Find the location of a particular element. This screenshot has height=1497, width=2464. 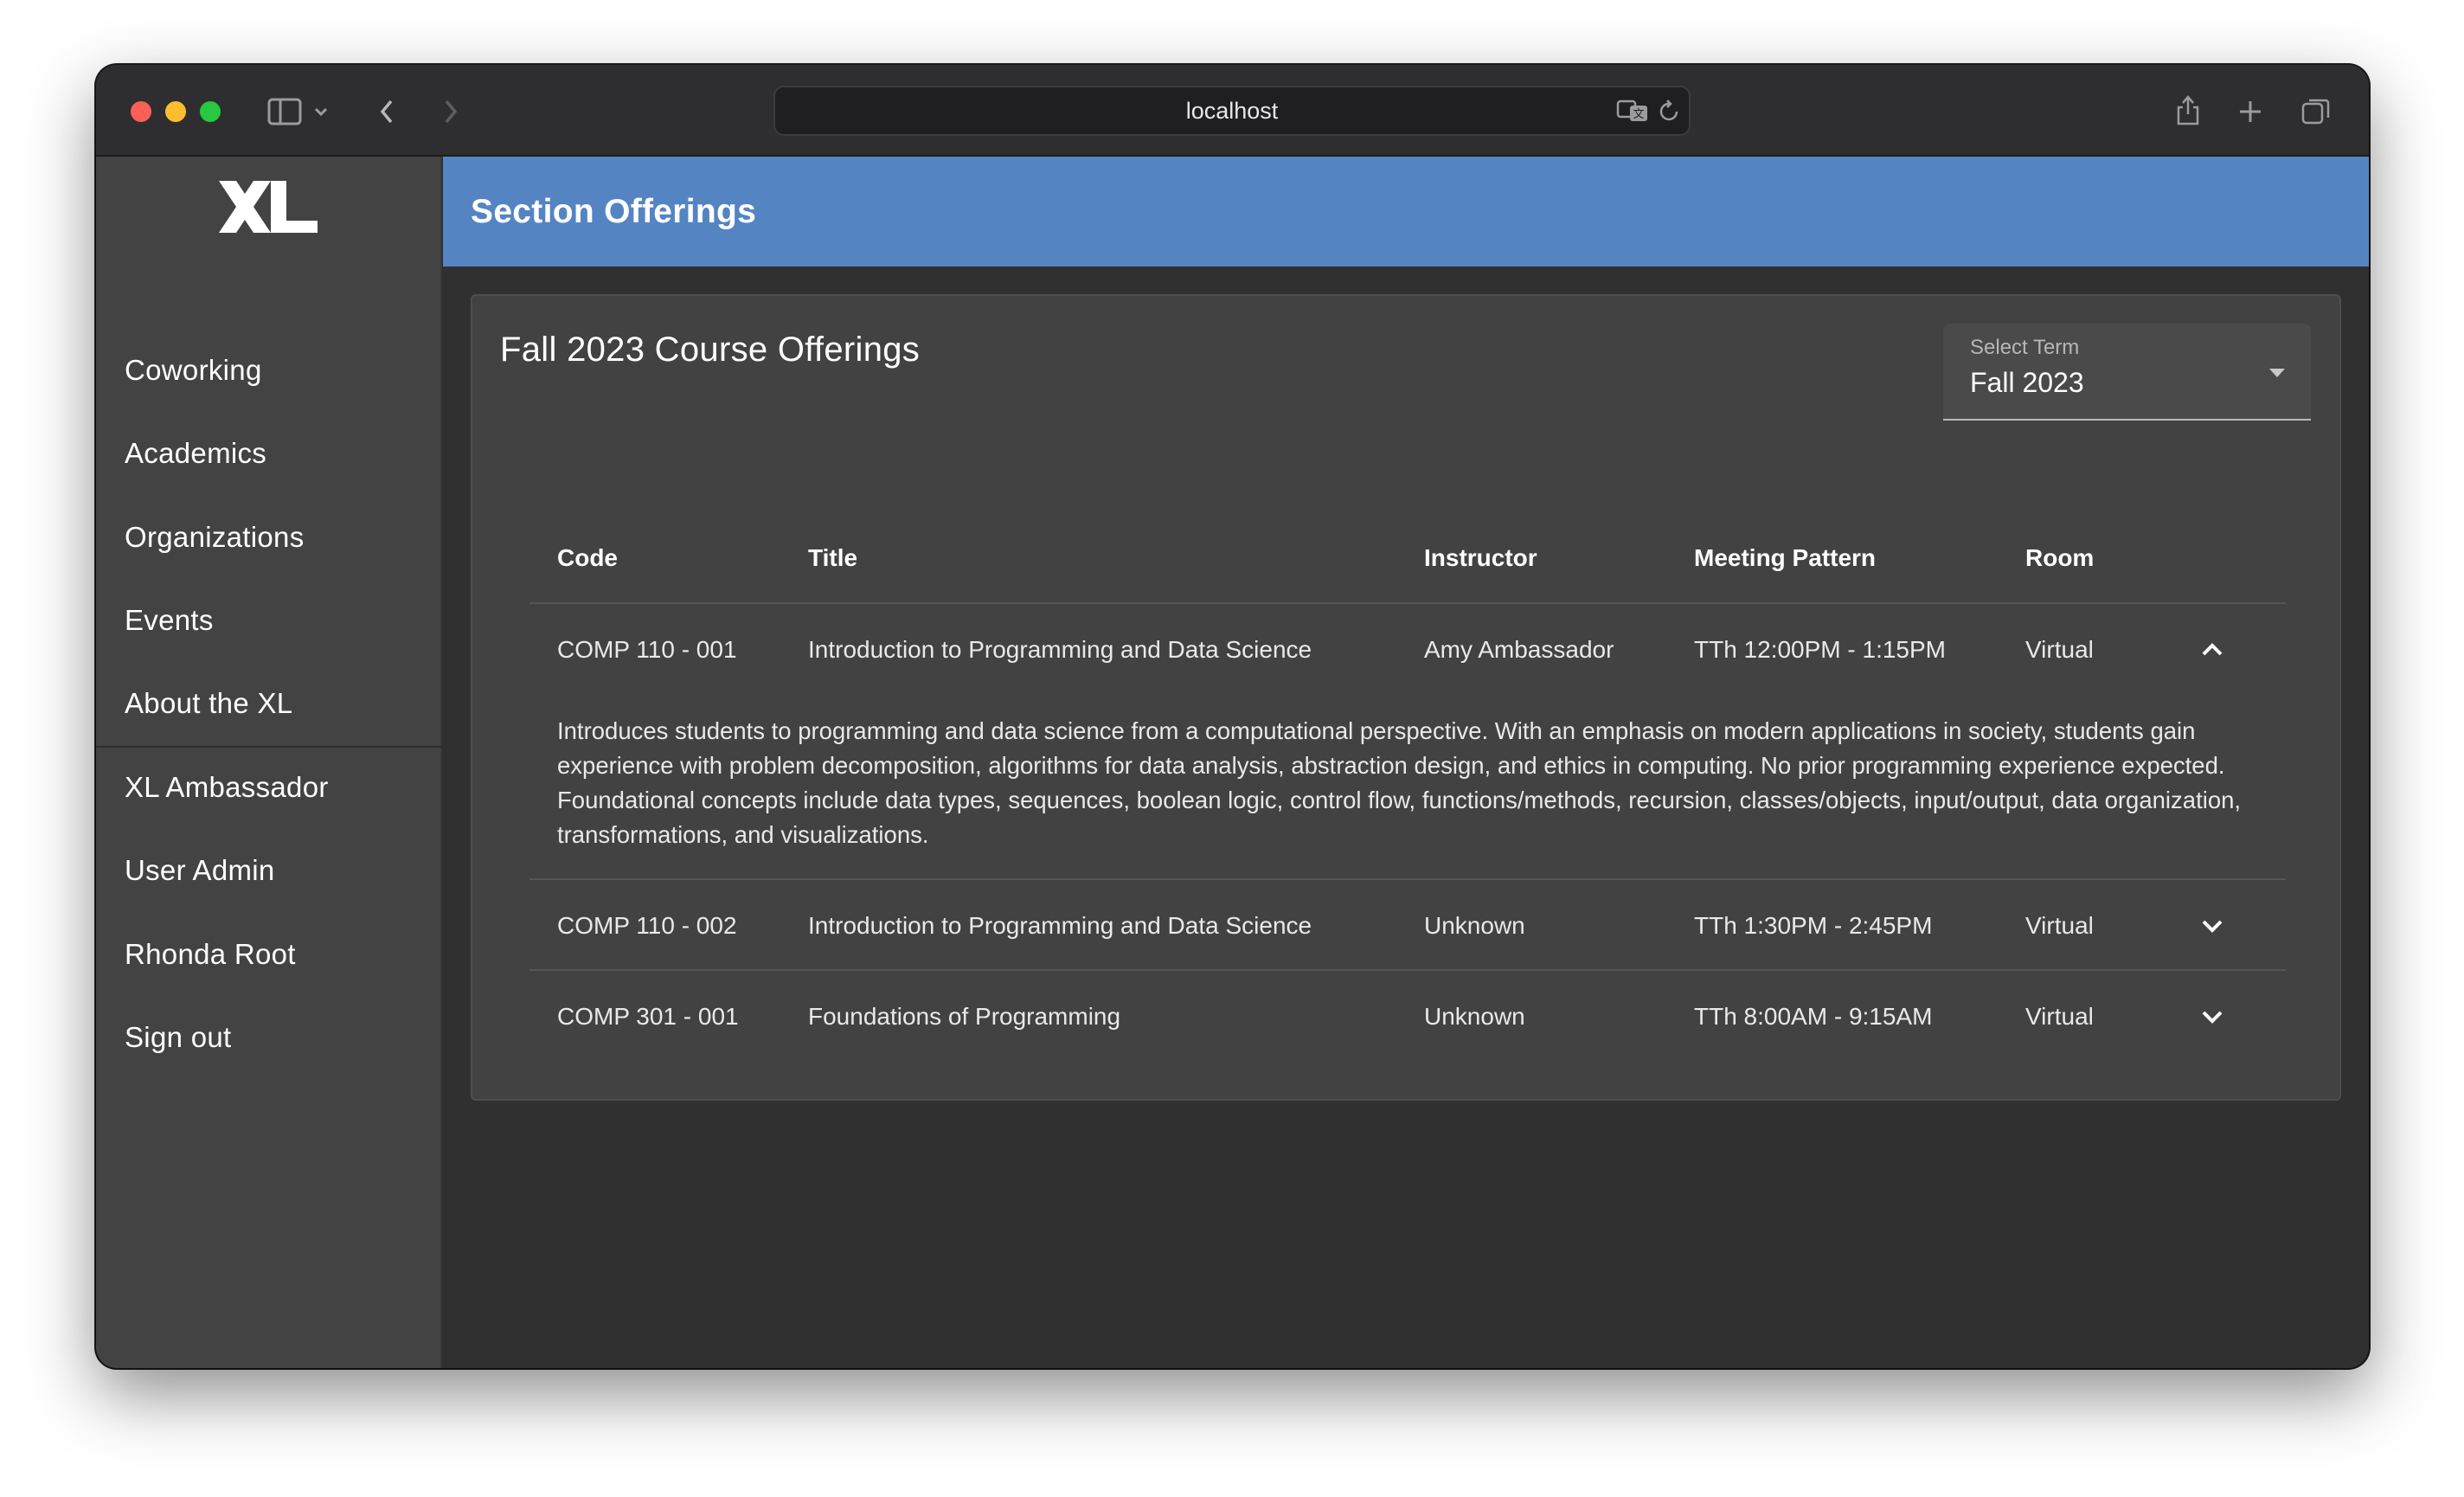

cell-title: Foundations of Programming is located at coordinates (965, 1016).